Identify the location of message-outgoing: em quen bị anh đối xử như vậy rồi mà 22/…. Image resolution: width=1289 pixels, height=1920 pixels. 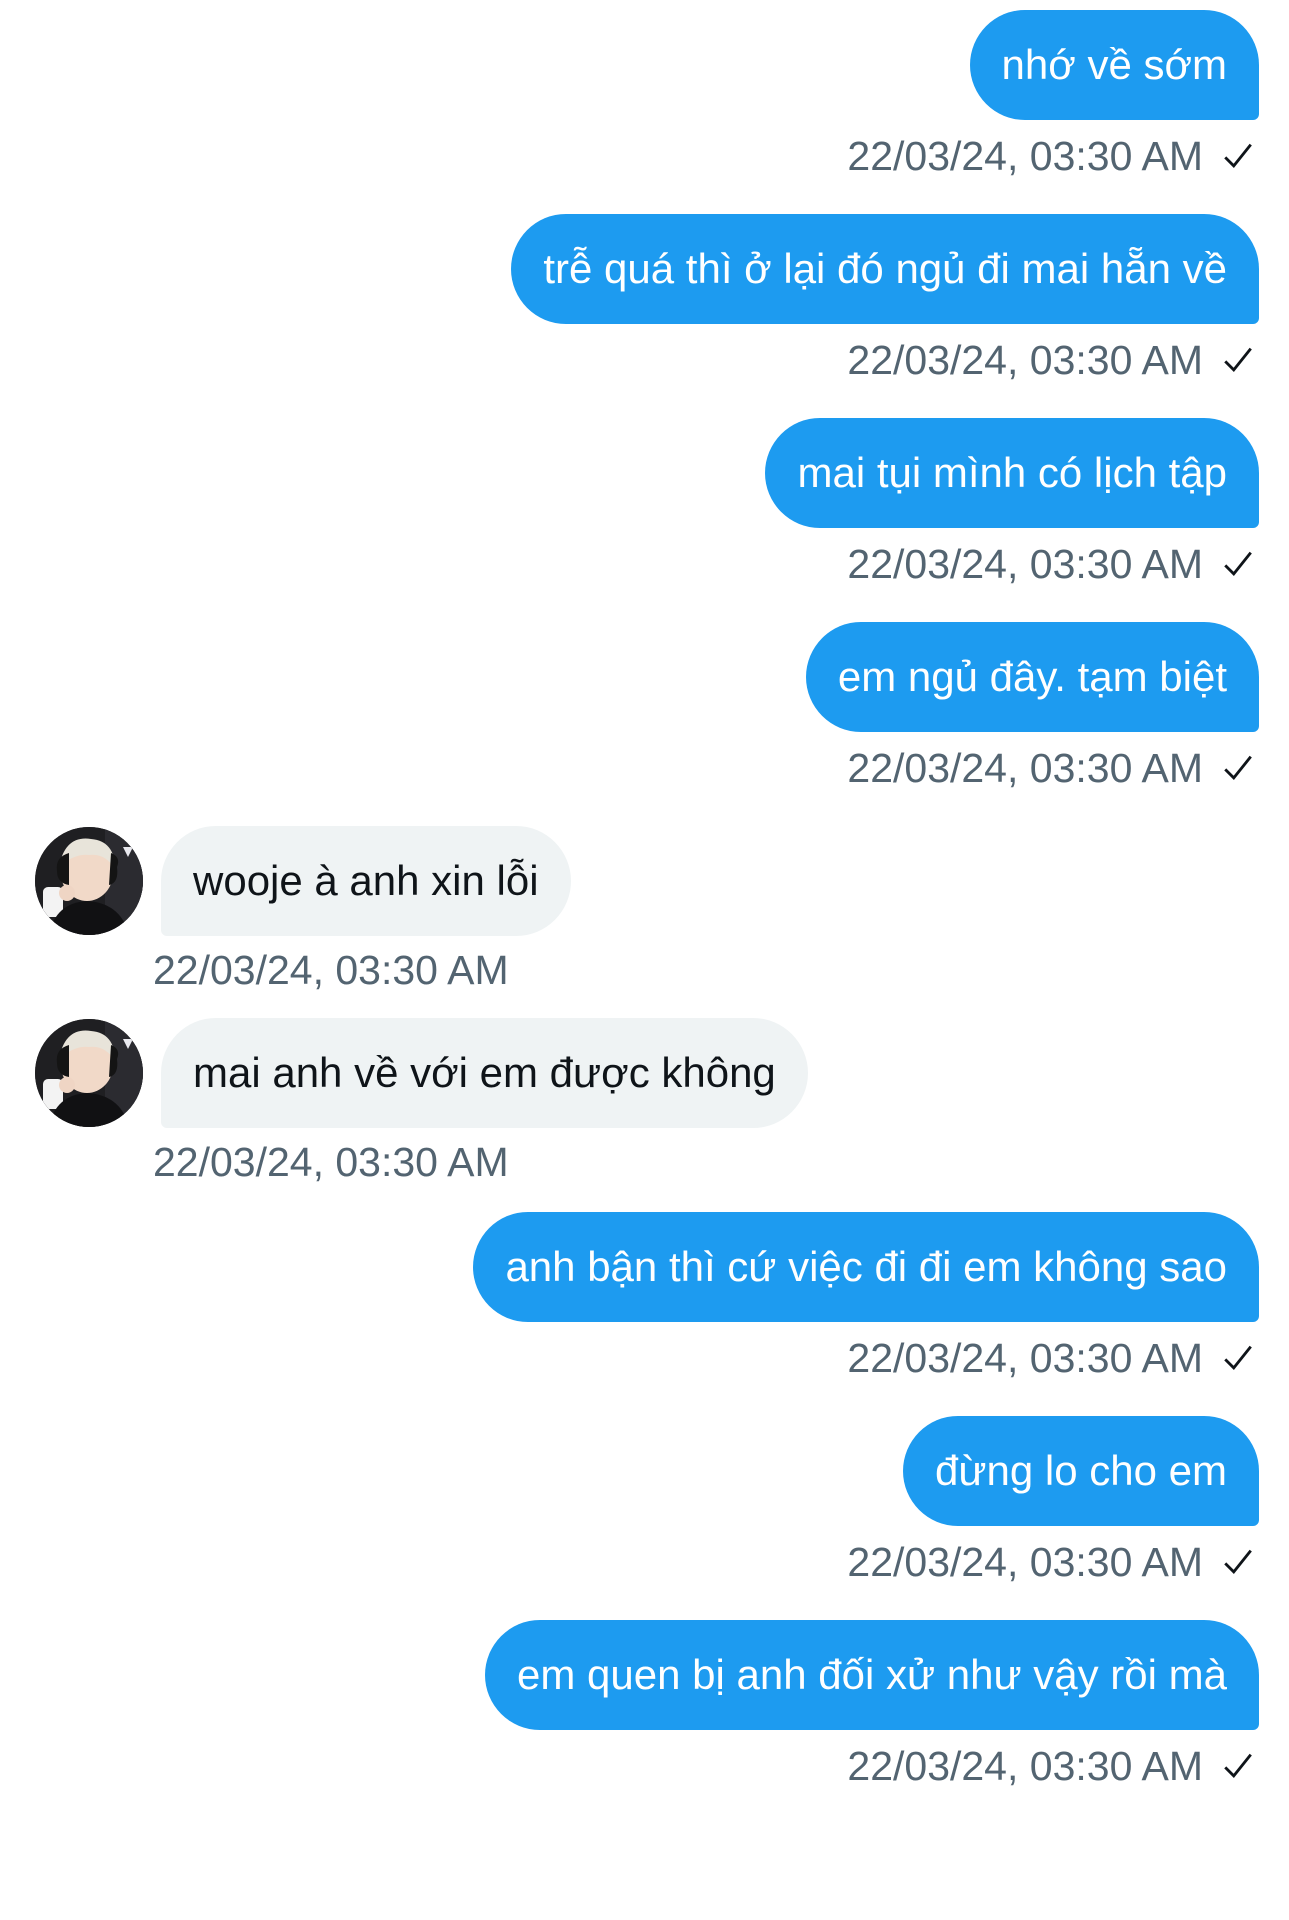
(647, 1706).